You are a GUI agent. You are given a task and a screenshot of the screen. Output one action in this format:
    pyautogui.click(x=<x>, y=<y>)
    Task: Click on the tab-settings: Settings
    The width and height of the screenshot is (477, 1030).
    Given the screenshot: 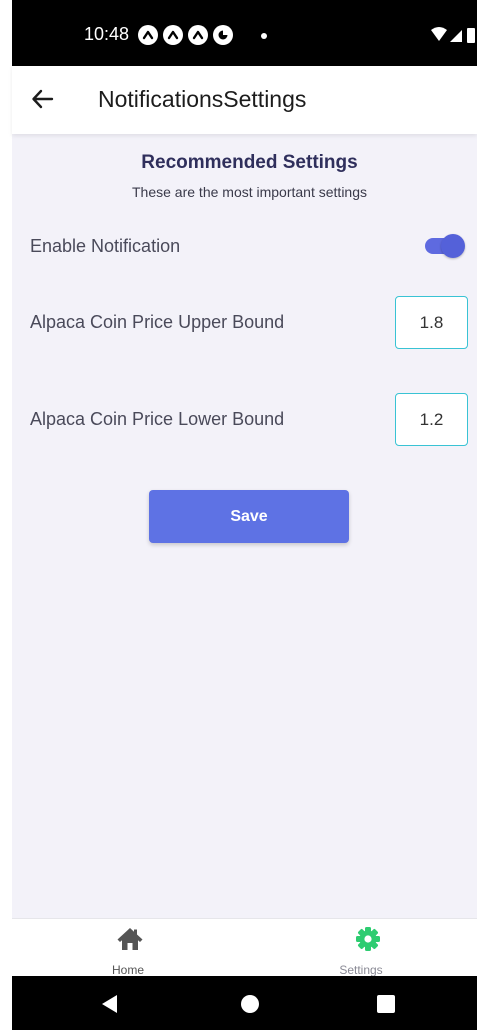 What is the action you would take?
    pyautogui.click(x=361, y=948)
    